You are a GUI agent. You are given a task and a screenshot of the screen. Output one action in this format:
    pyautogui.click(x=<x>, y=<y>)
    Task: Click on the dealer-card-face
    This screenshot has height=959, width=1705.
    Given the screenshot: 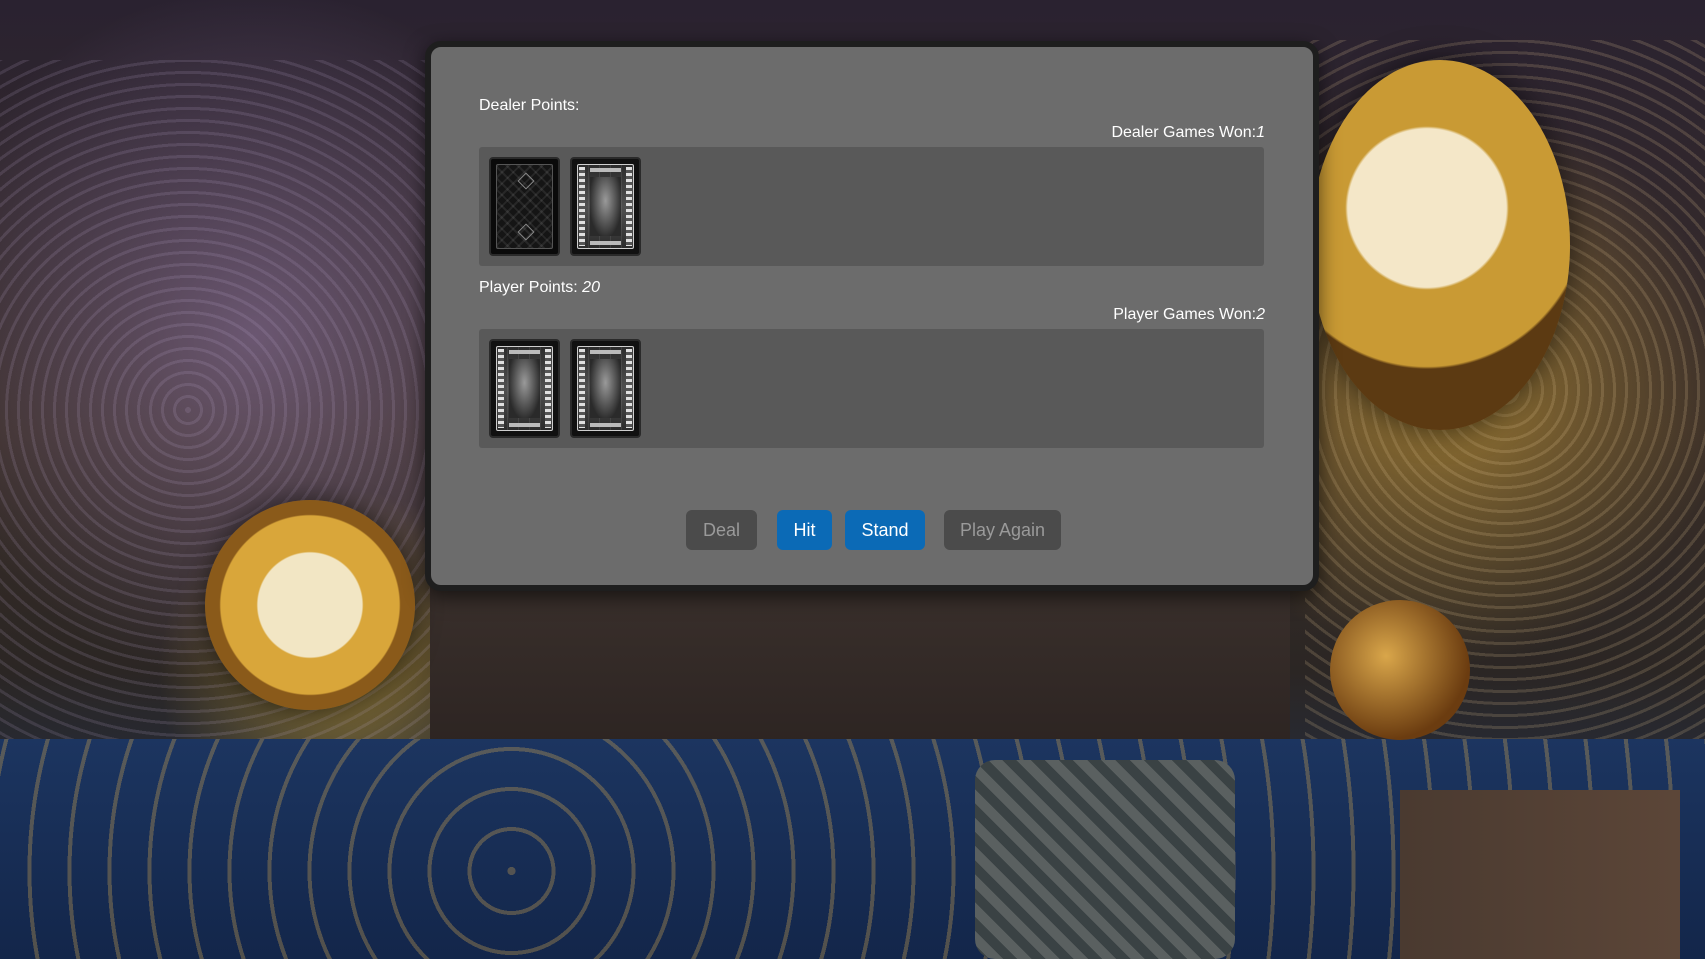 What is the action you would take?
    pyautogui.click(x=605, y=206)
    